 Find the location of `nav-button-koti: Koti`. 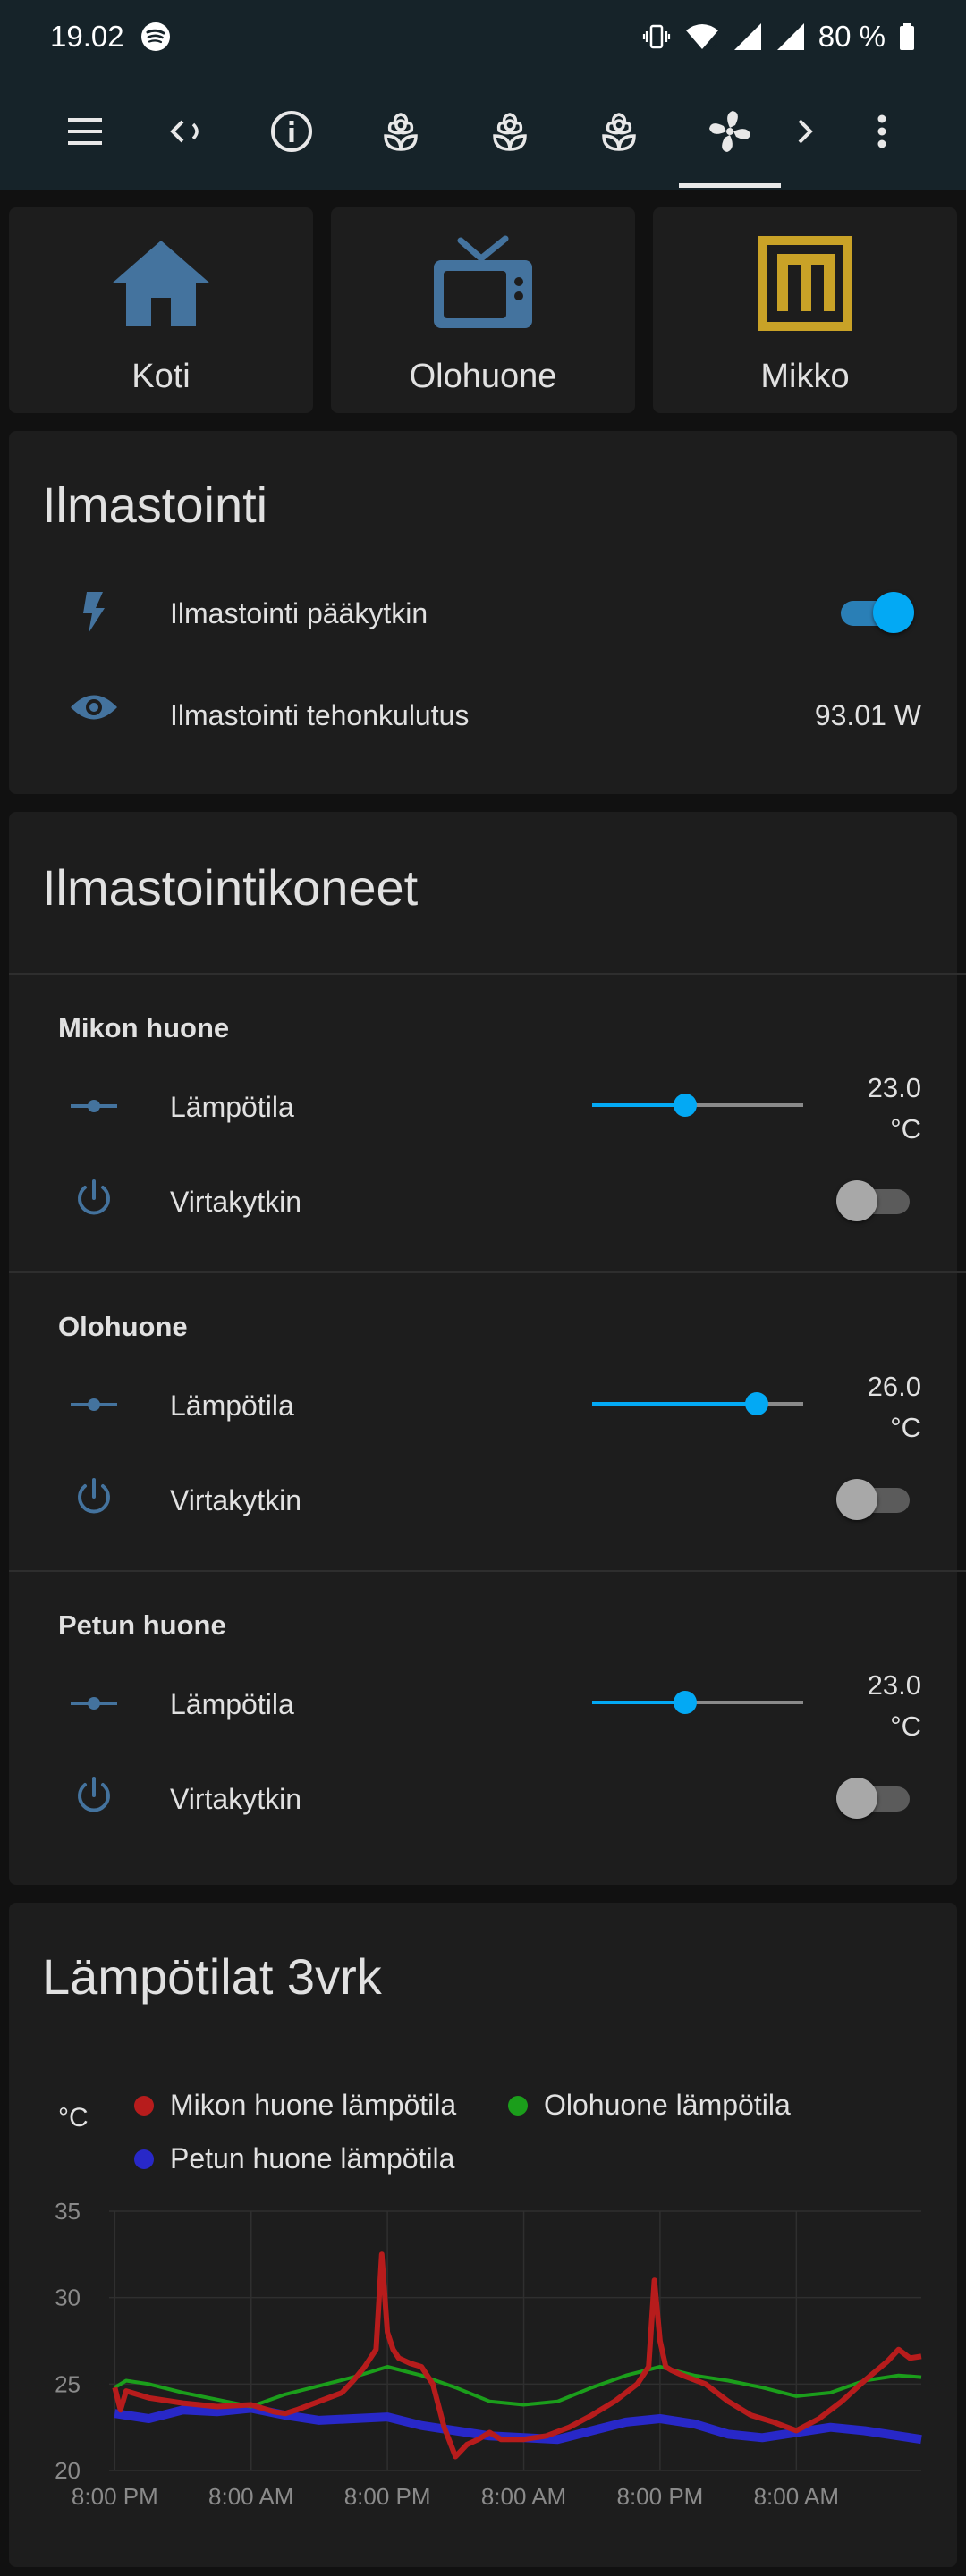

nav-button-koti: Koti is located at coordinates (161, 310).